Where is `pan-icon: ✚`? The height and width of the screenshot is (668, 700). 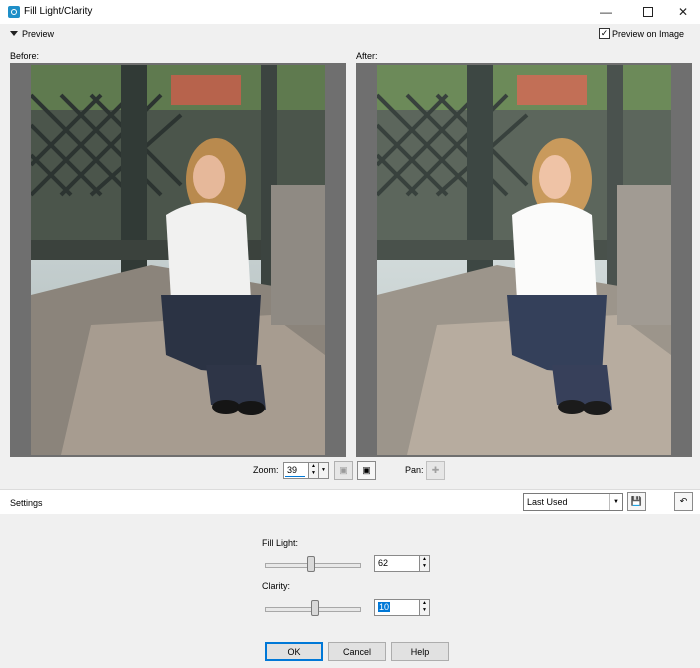
pan-icon: ✚ is located at coordinates (435, 470).